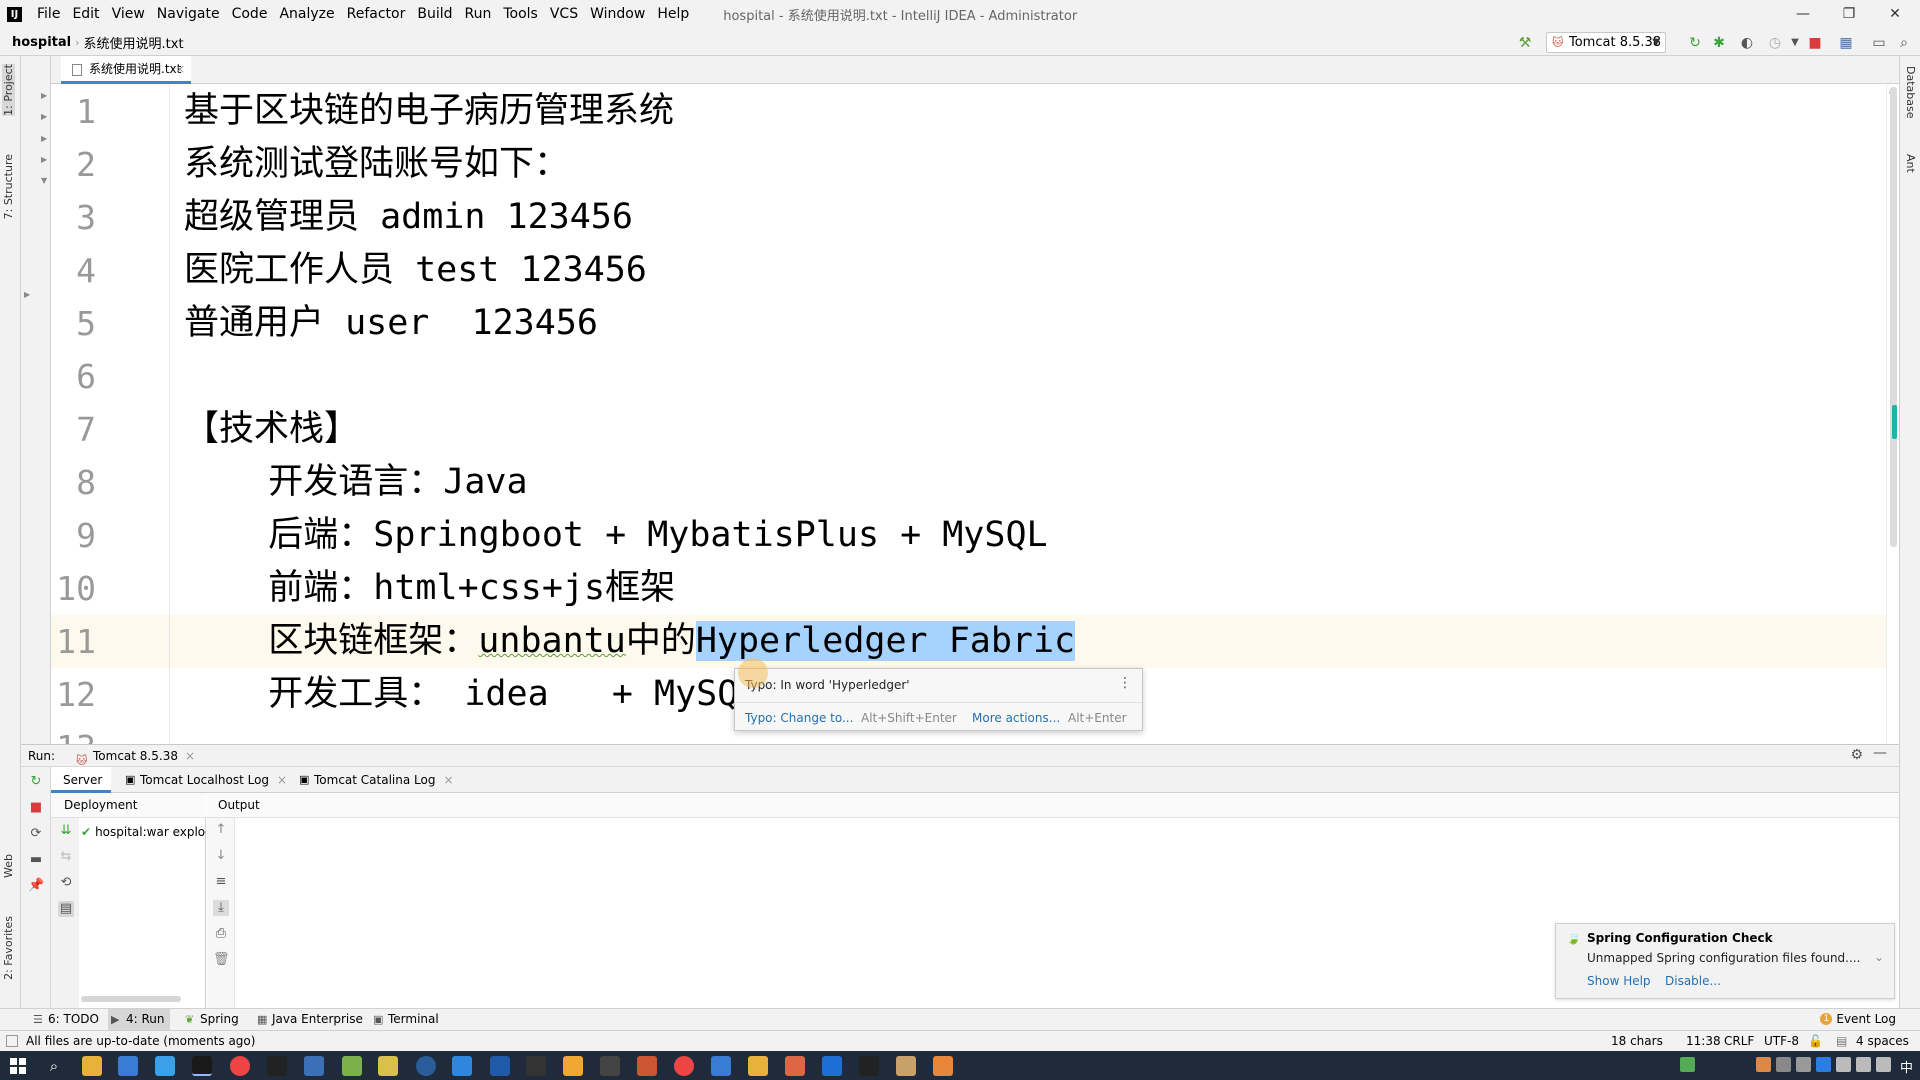 This screenshot has width=1920, height=1080. I want to click on browser-icon, so click(165, 1066).